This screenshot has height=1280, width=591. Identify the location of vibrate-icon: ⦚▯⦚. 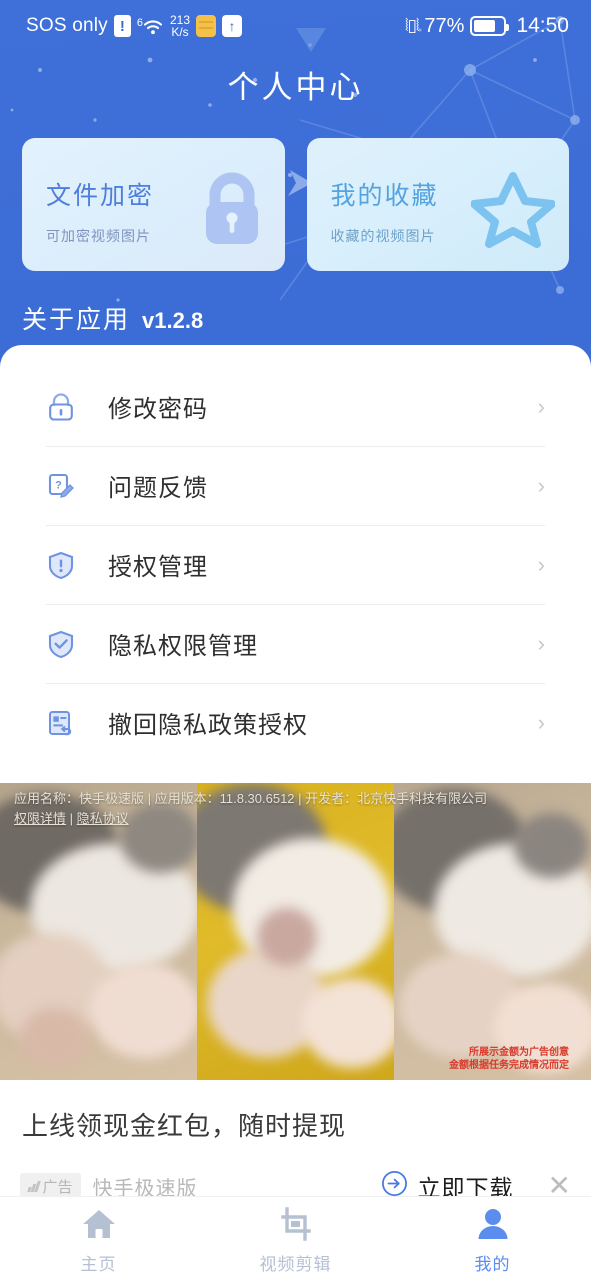
(412, 25).